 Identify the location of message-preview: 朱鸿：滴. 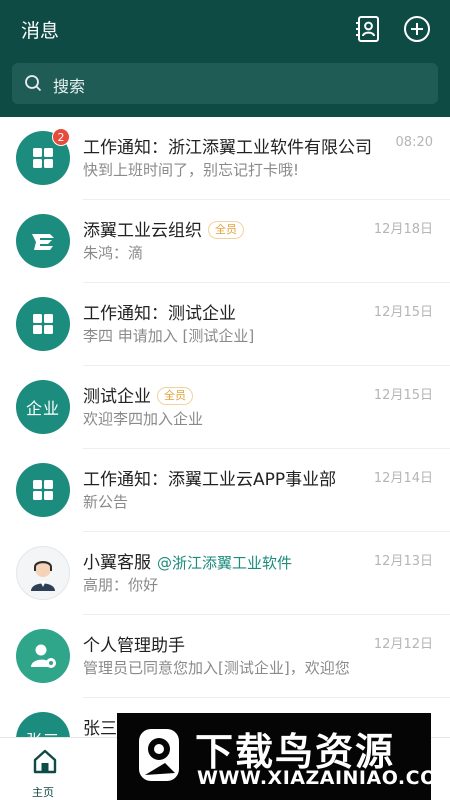
(113, 253).